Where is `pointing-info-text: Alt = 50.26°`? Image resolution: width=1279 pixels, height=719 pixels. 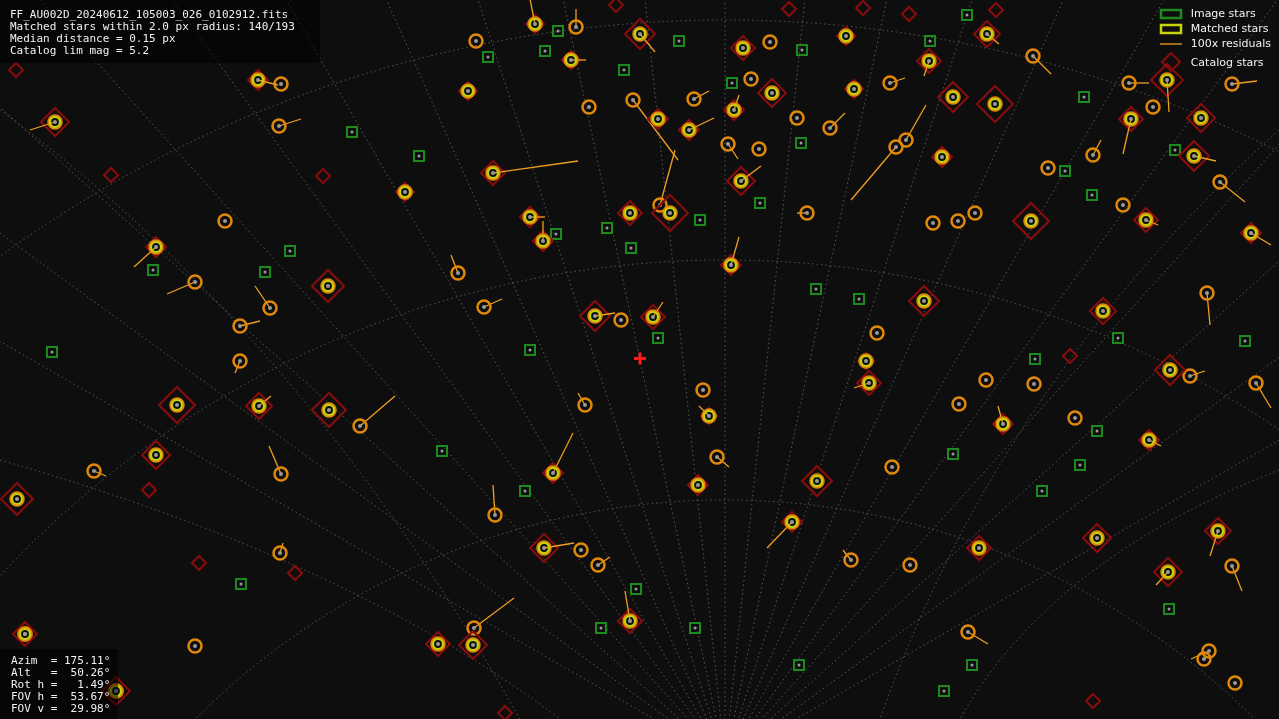
pointing-info-text: Alt = 50.26° is located at coordinates (61, 673).